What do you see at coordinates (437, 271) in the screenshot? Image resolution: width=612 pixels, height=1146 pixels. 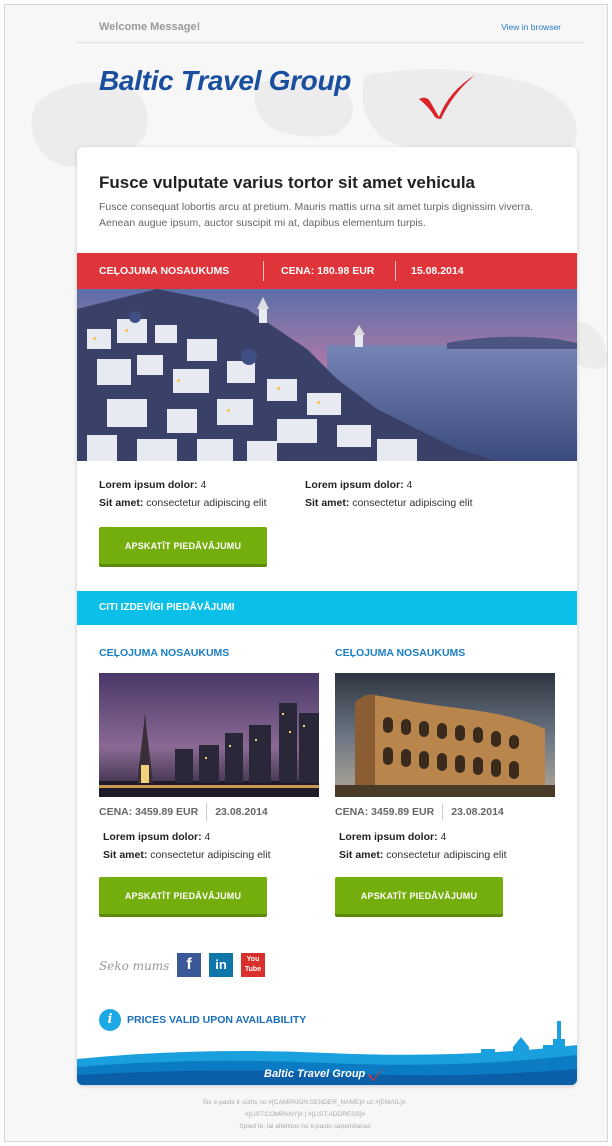 I see `offer-date: 15.08.2014` at bounding box center [437, 271].